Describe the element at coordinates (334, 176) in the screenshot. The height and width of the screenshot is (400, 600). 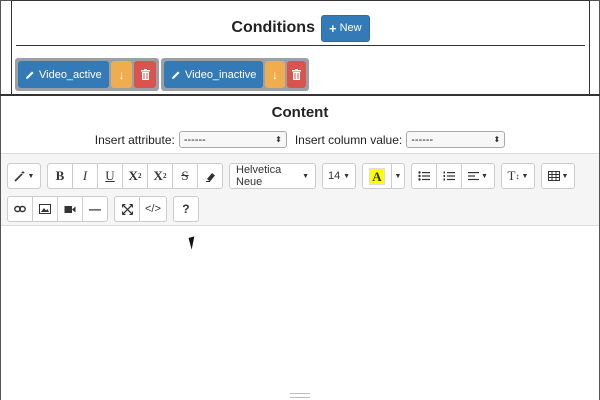
I see `font-size-value: 14` at that location.